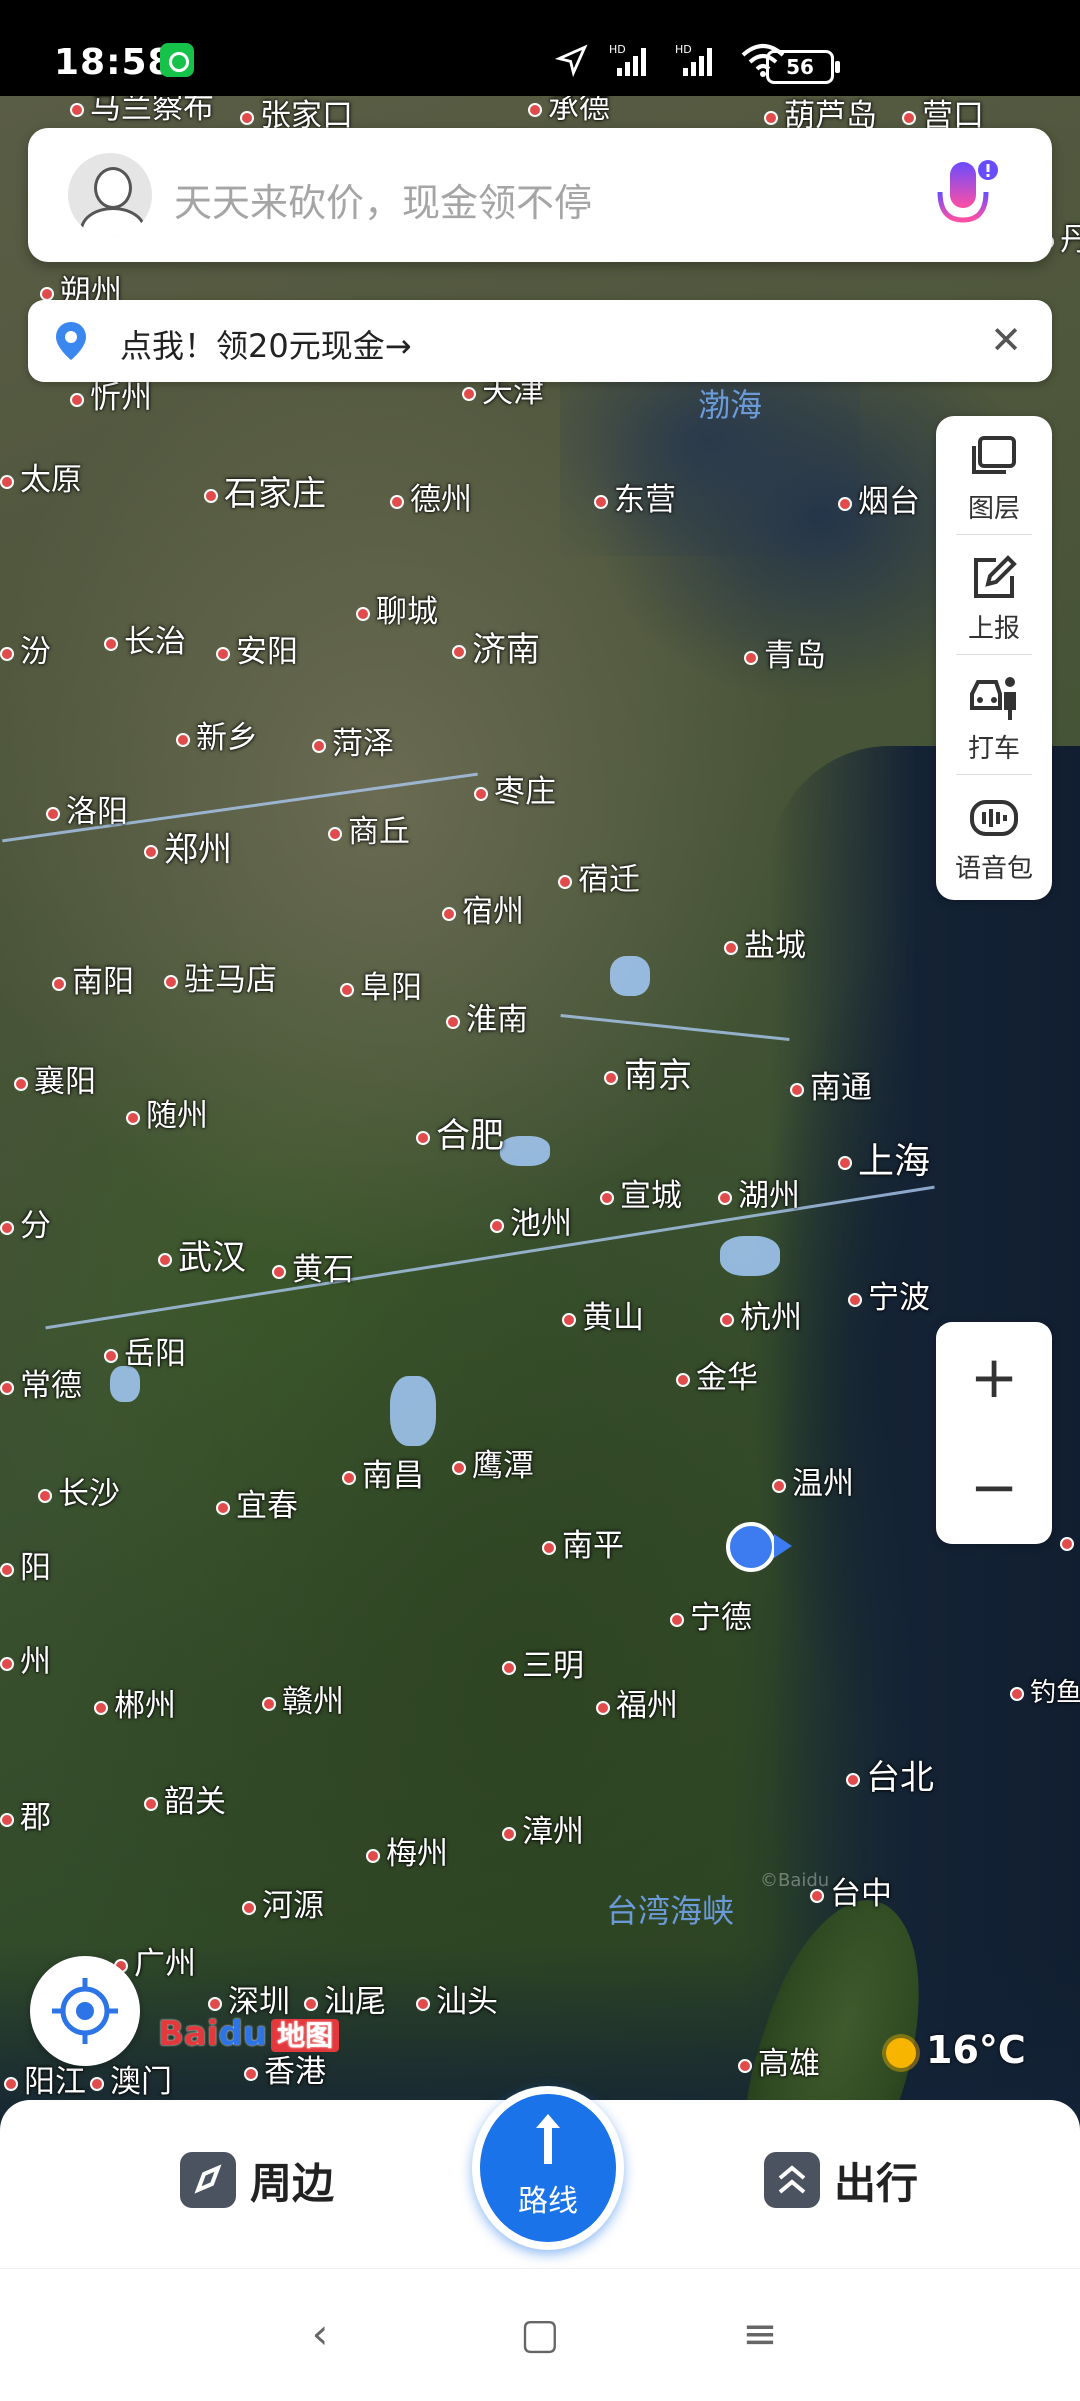 This screenshot has width=1080, height=2401. Describe the element at coordinates (25, 1658) in the screenshot. I see `city-label: 州` at that location.